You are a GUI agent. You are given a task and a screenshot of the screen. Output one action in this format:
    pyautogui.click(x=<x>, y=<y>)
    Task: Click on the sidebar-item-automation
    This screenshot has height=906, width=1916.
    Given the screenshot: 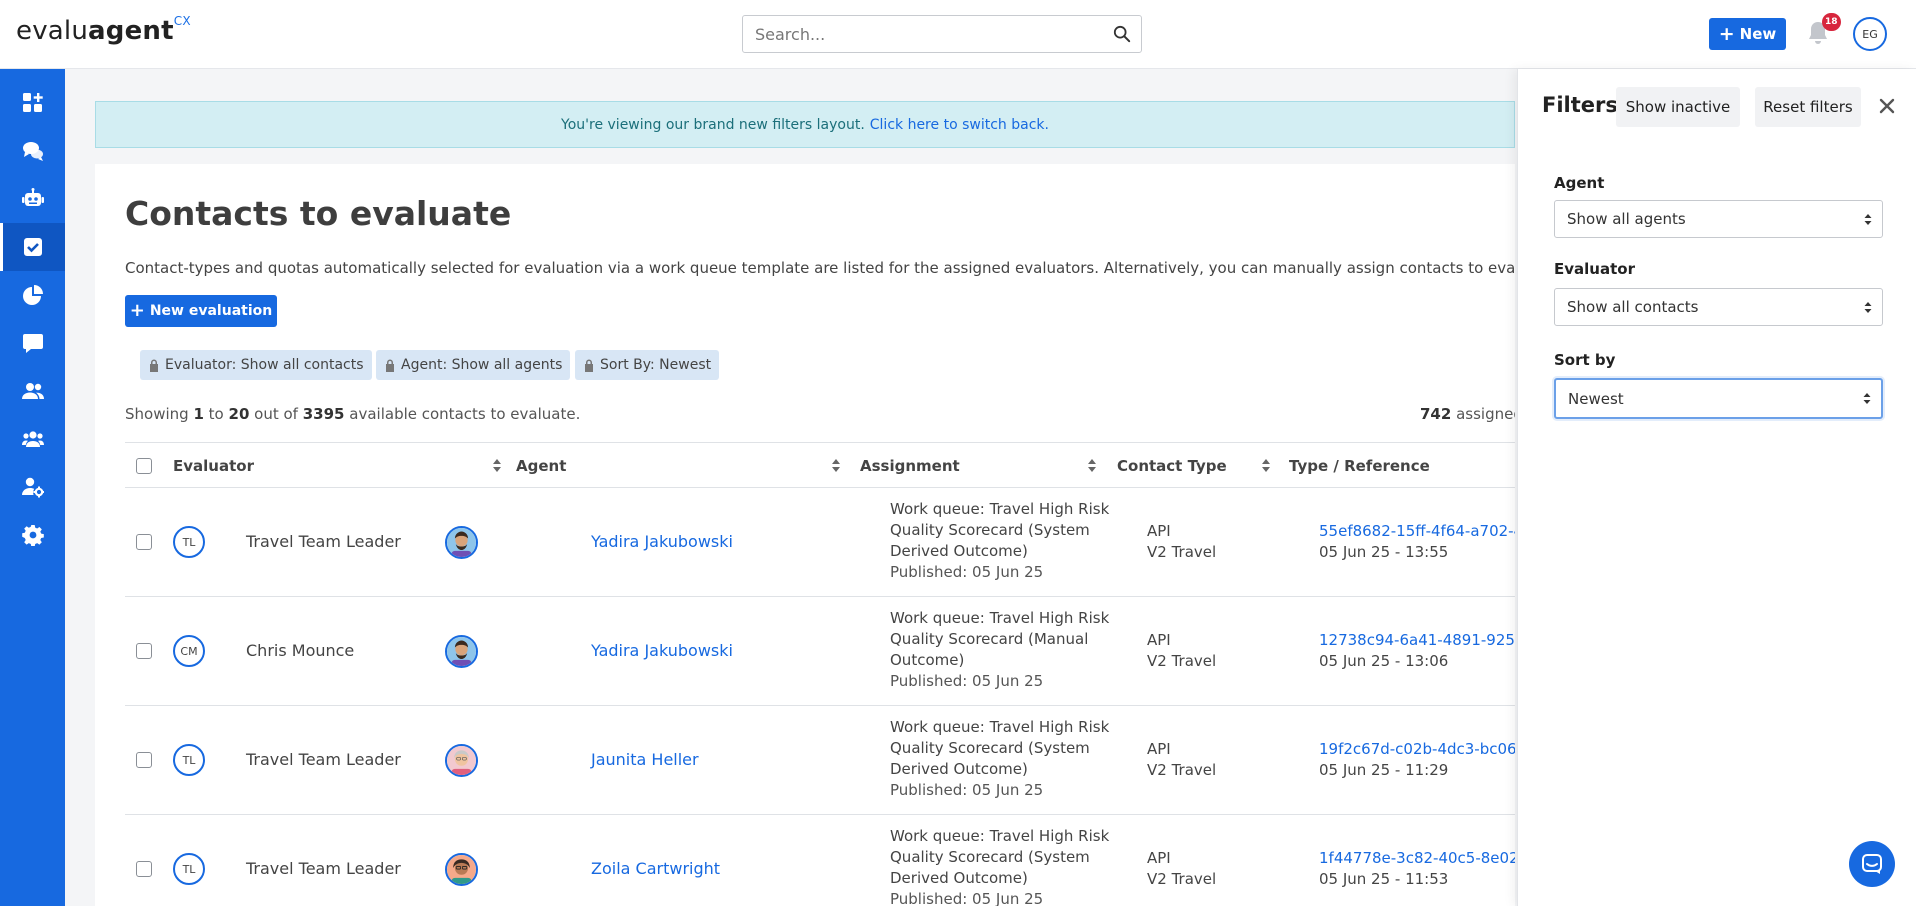 What is the action you would take?
    pyautogui.click(x=32, y=199)
    